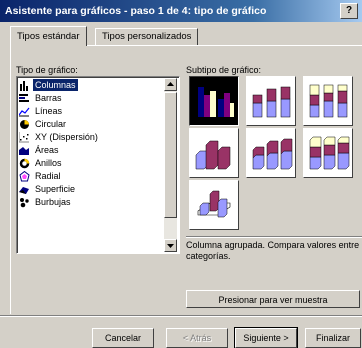 This screenshot has height=348, width=362. I want to click on arrow-down-icon, so click(170, 246).